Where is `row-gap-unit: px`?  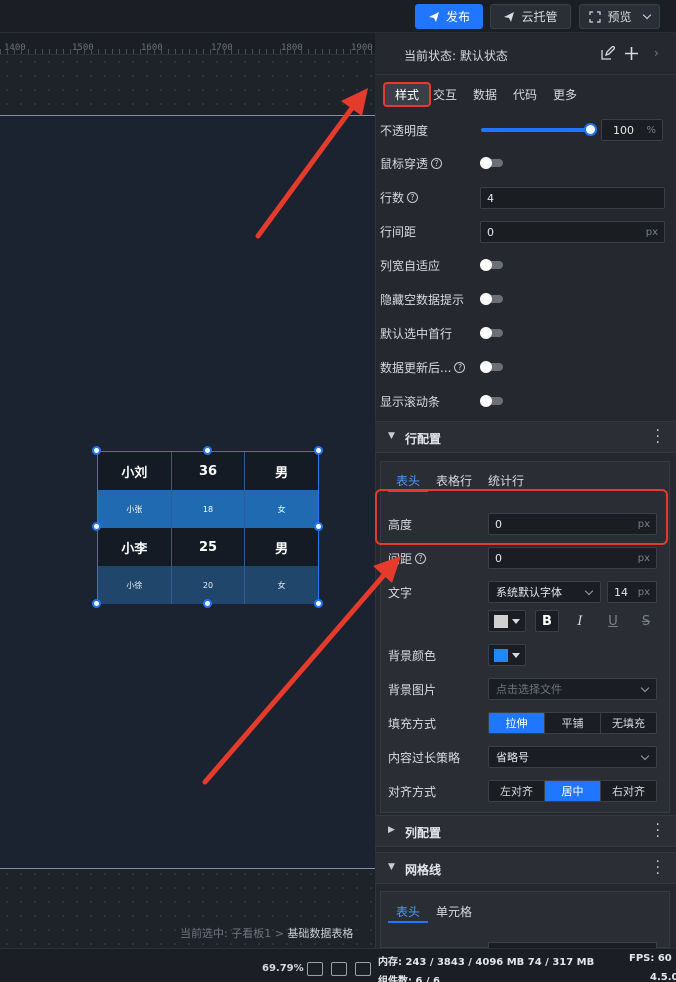 row-gap-unit: px is located at coordinates (651, 232).